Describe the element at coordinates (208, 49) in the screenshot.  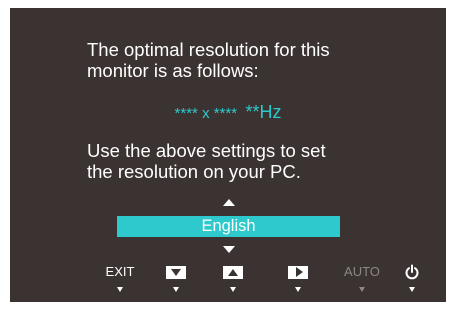
I see `message-line: The optimal resolution for this` at that location.